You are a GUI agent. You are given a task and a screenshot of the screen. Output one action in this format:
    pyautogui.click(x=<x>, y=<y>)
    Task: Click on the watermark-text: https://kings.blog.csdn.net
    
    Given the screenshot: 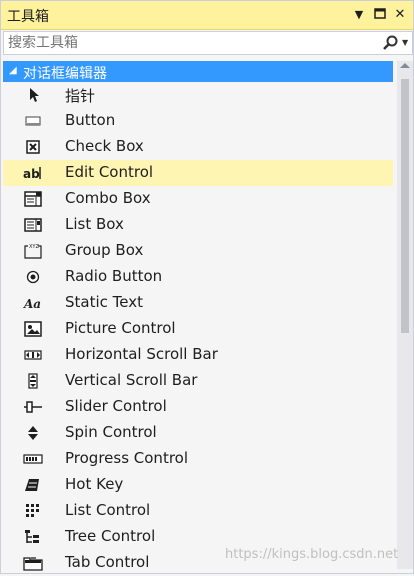 What is the action you would take?
    pyautogui.click(x=312, y=554)
    